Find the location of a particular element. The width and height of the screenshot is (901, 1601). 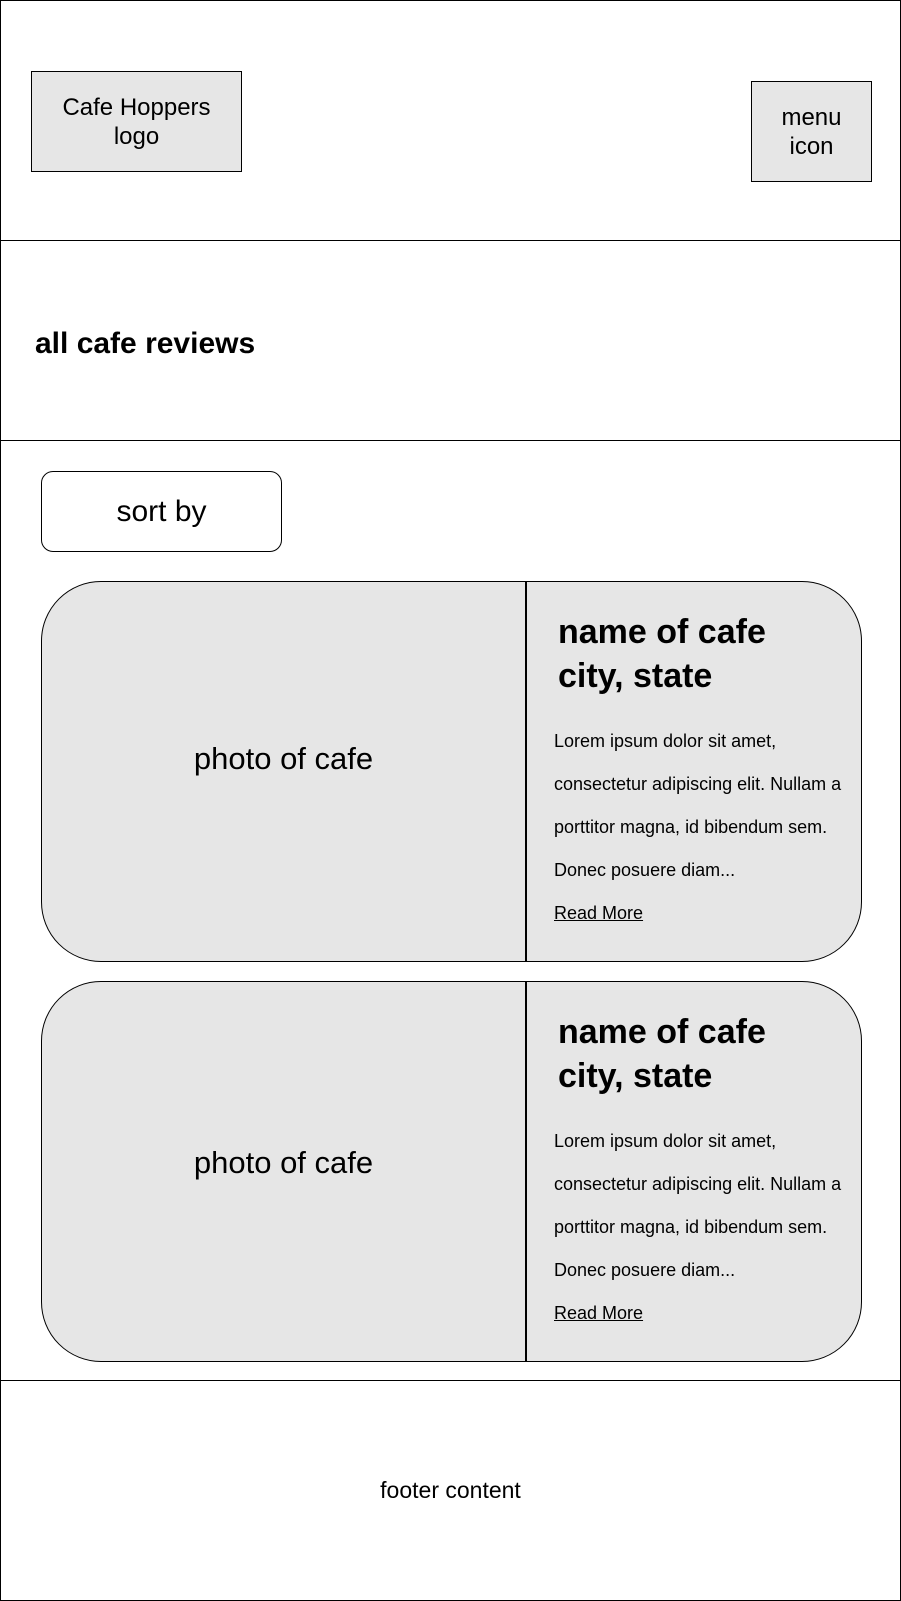

menu-icon: menu icon is located at coordinates (811, 131).